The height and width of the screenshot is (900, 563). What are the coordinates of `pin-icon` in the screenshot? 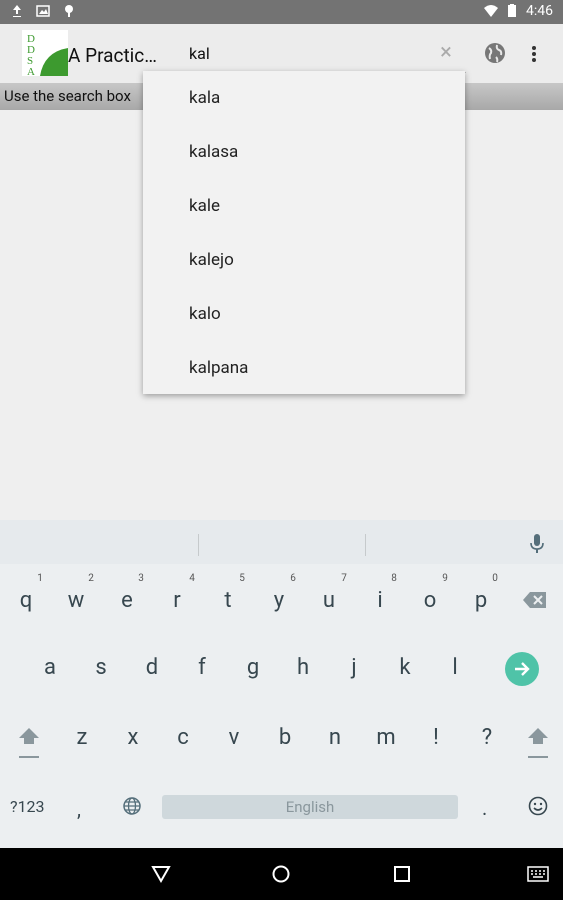 It's located at (69, 11).